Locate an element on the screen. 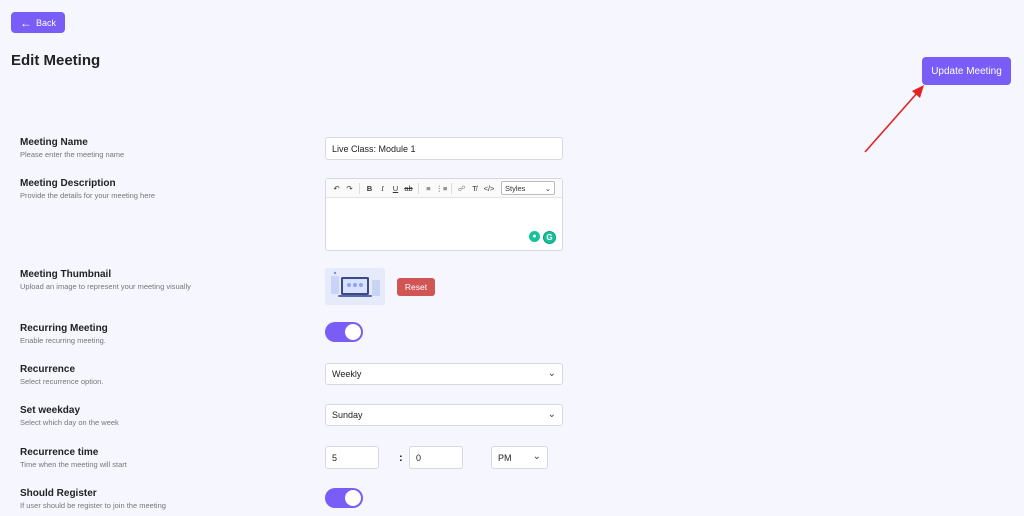 Image resolution: width=1024 pixels, height=516 pixels. update-meeting-label: Update Meeting is located at coordinates (966, 71).